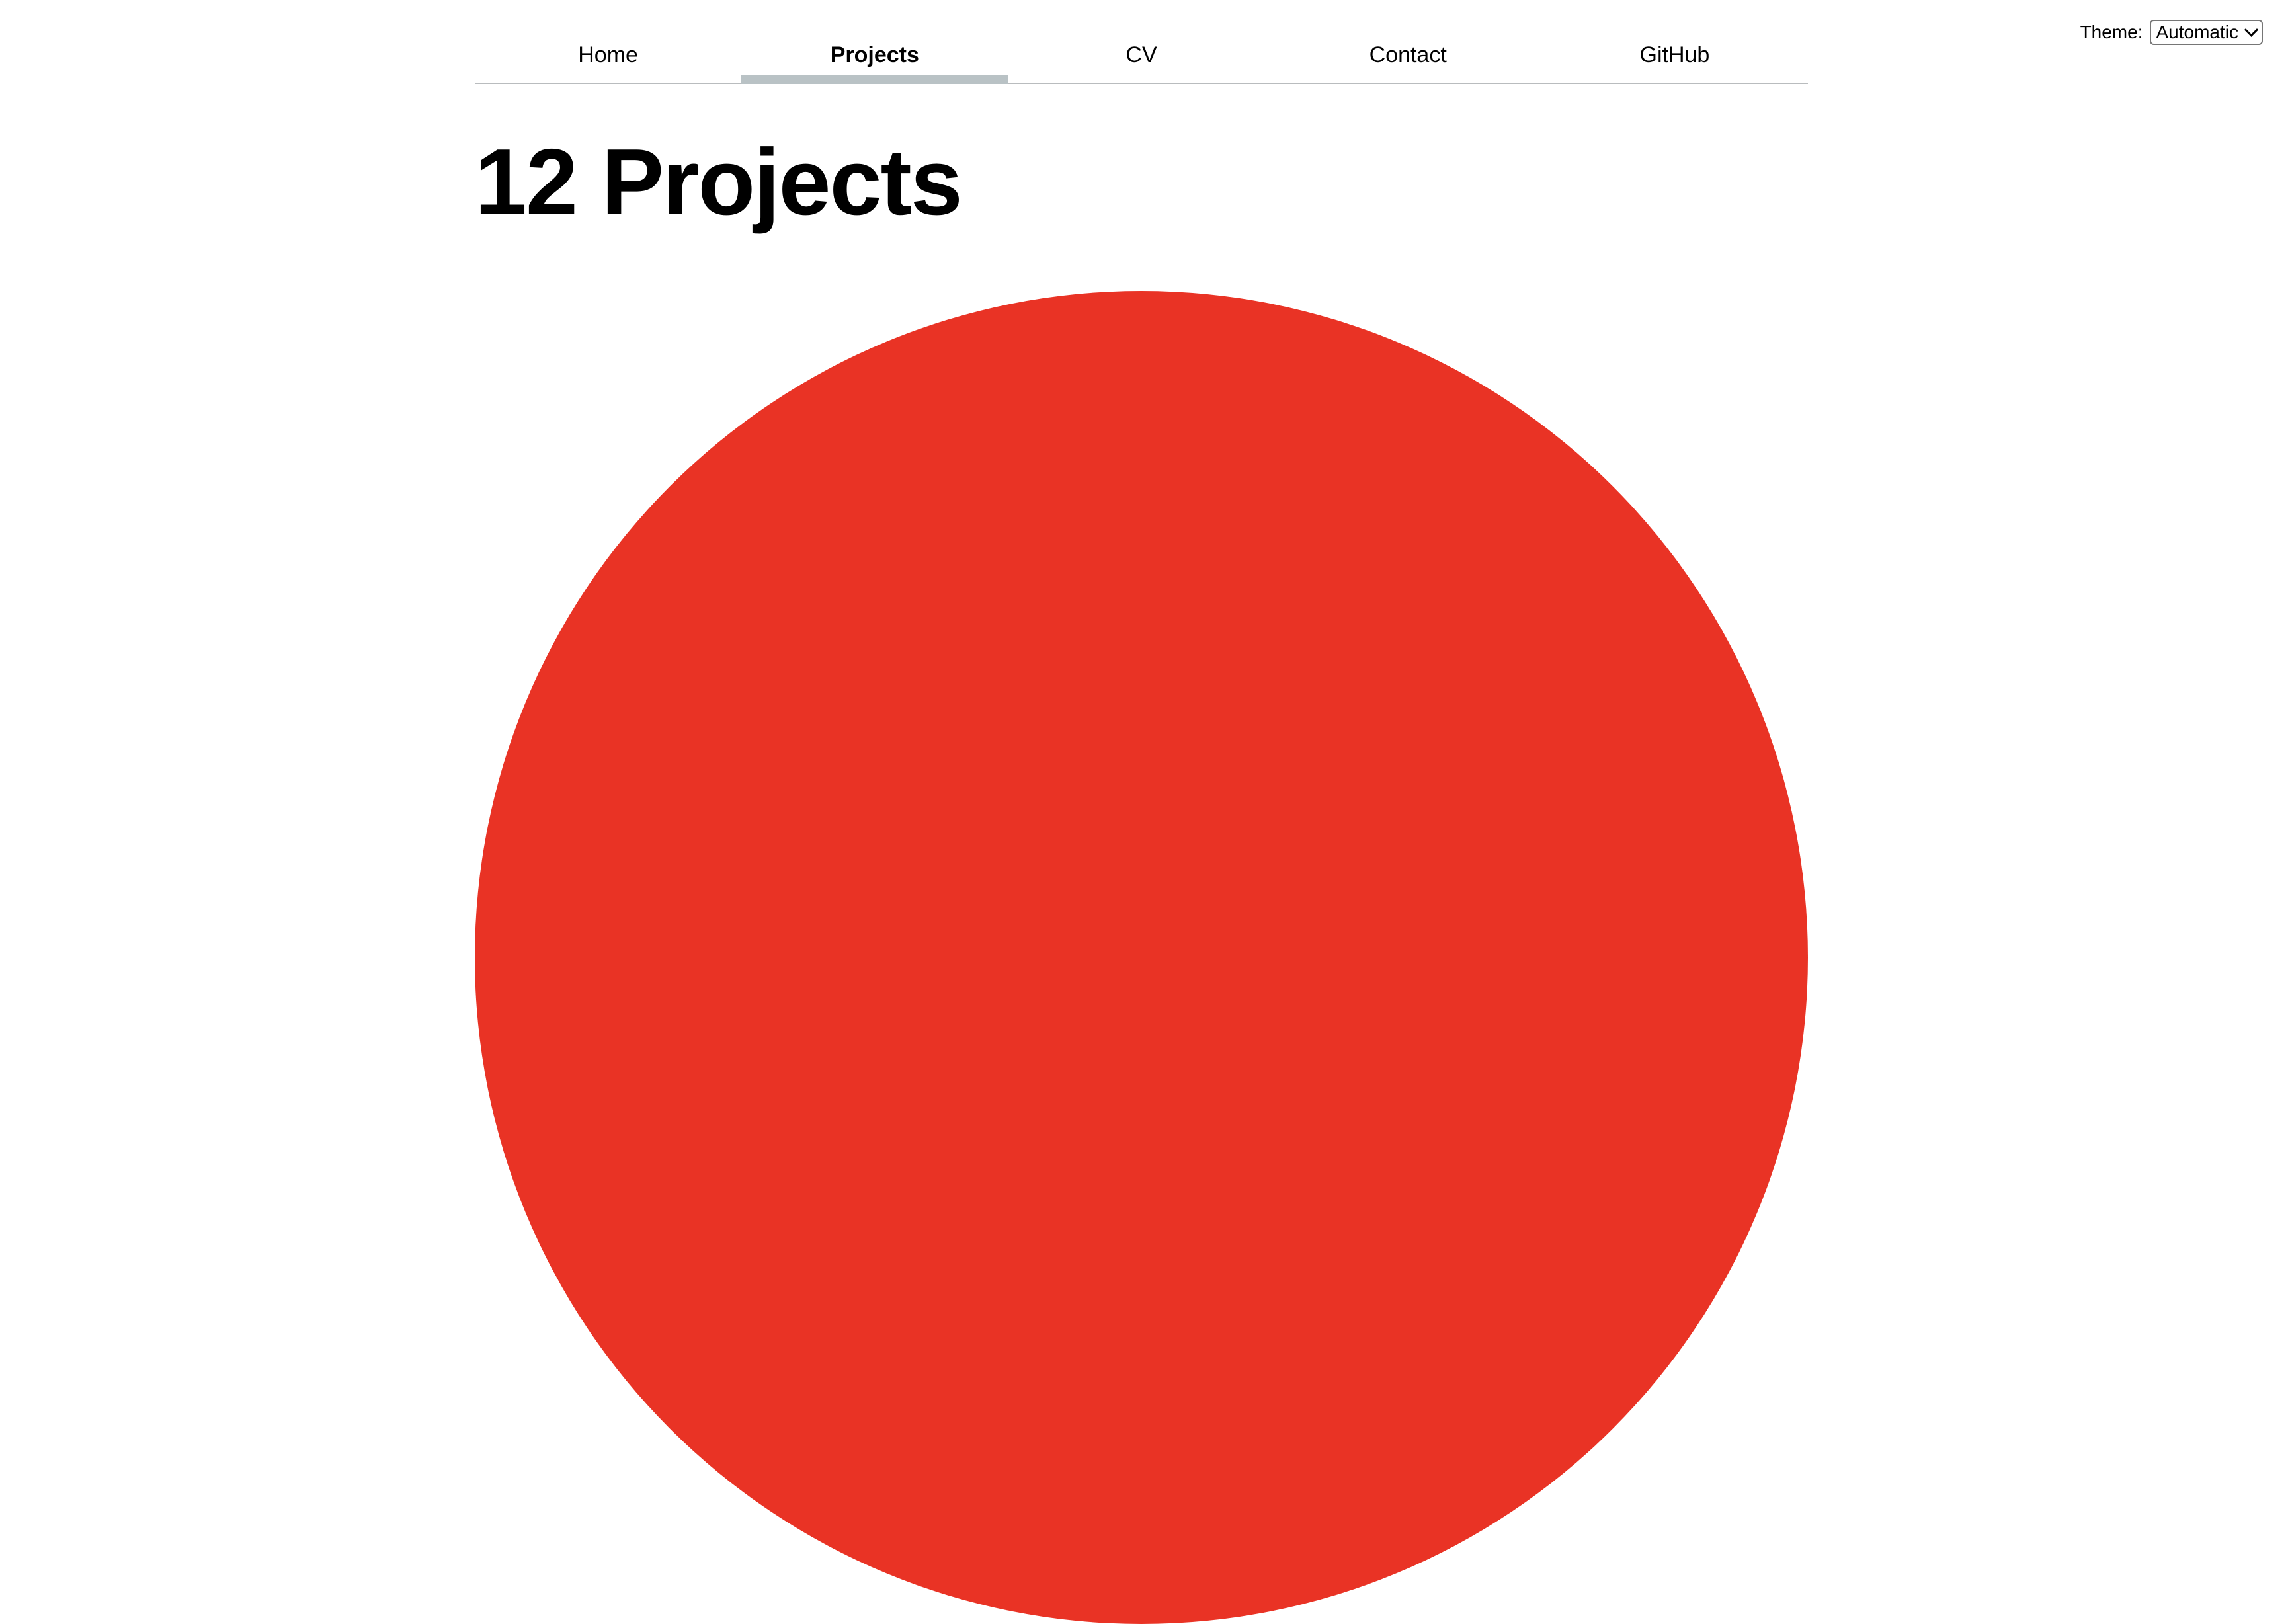  What do you see at coordinates (2111, 32) in the screenshot?
I see `theme-label: Theme:` at bounding box center [2111, 32].